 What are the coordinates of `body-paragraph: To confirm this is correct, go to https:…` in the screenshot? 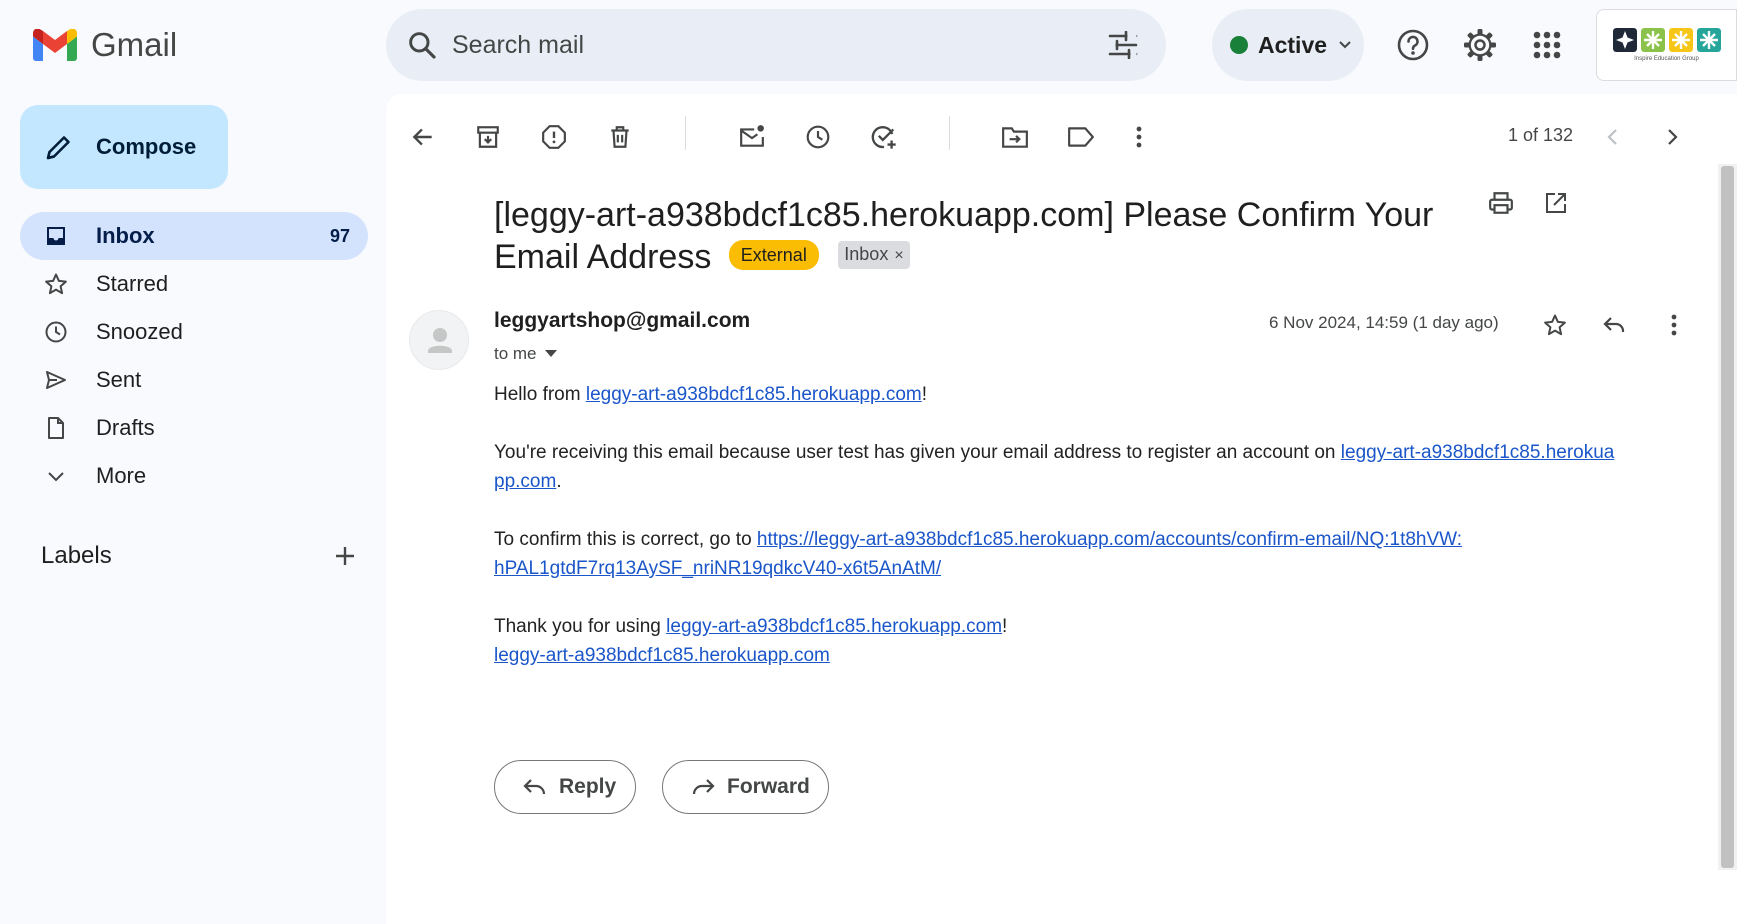 It's located at (1074, 554).